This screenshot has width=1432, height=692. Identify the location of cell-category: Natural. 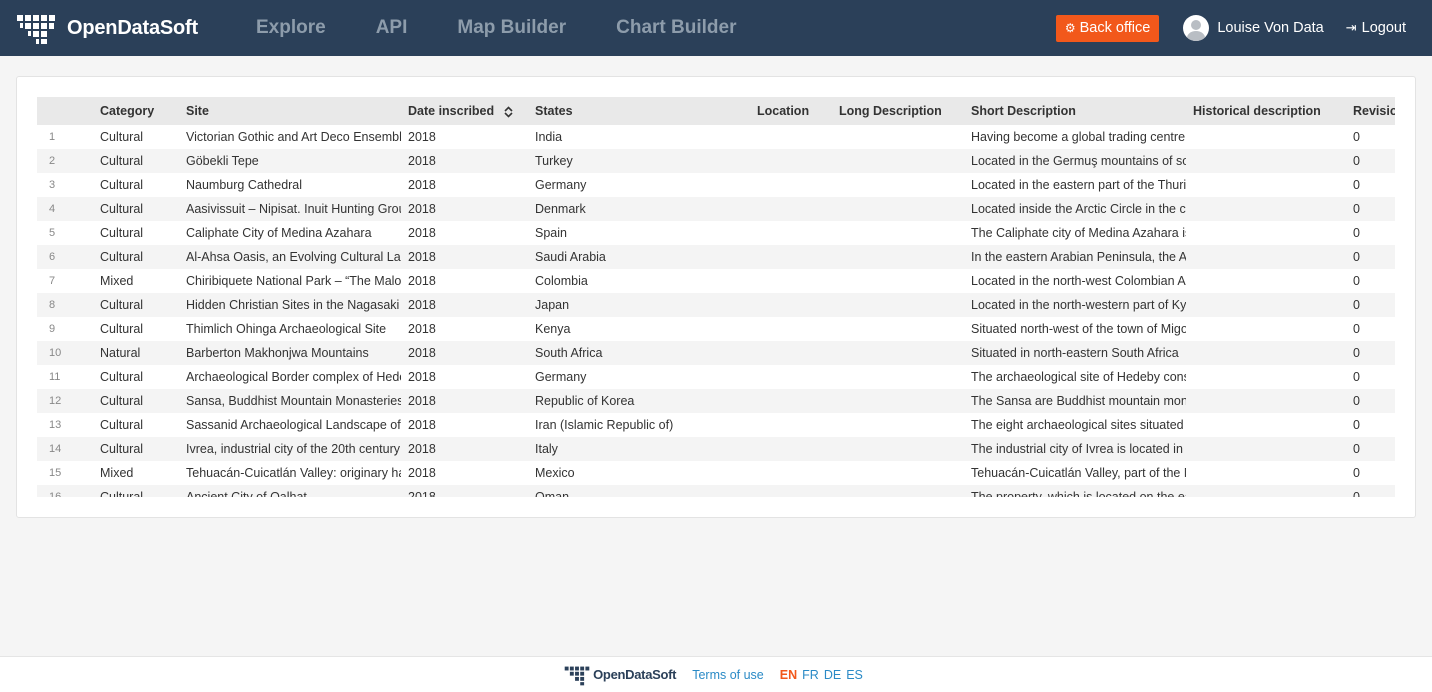
(120, 353).